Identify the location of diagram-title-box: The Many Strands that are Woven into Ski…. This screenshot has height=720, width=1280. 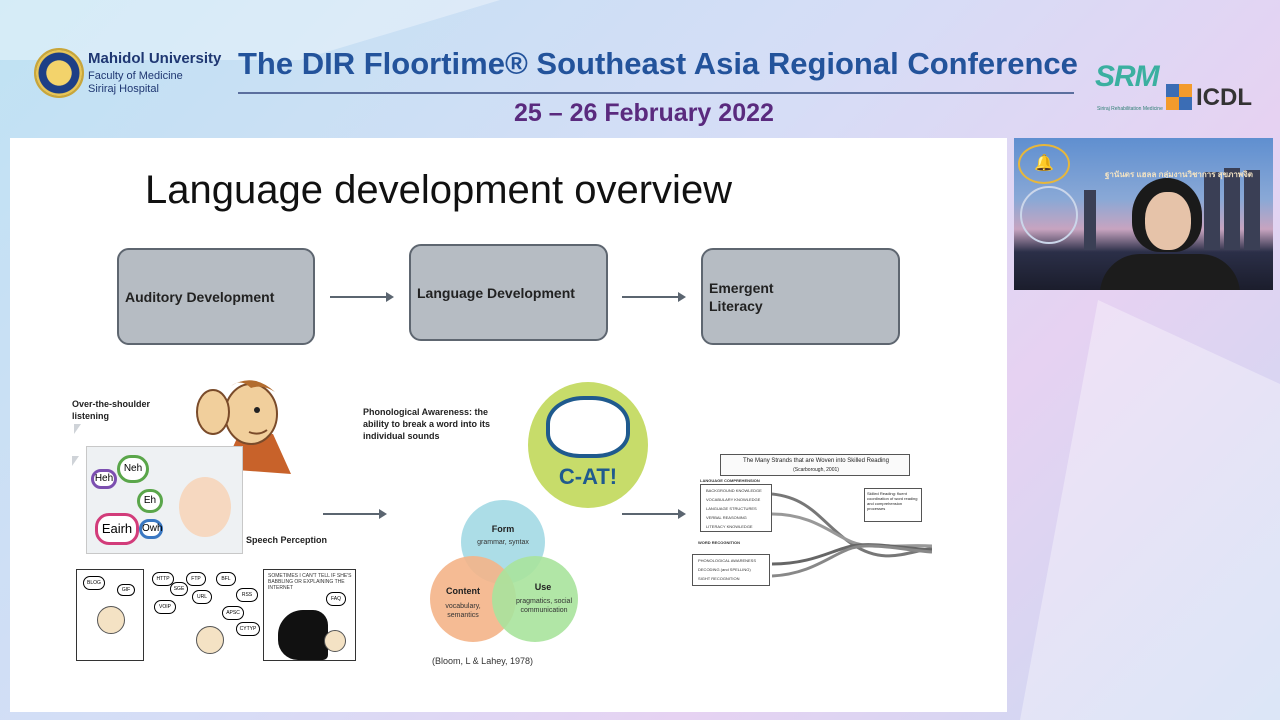
(815, 465).